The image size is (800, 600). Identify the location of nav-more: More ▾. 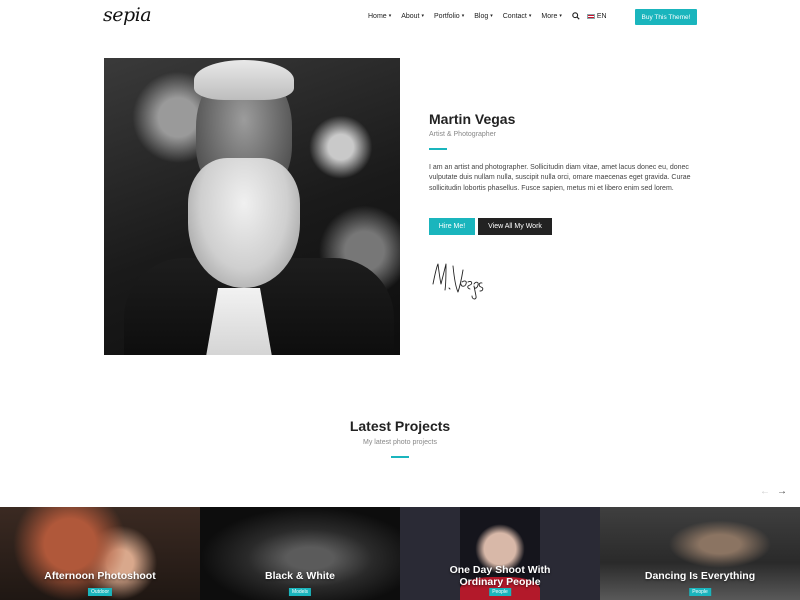
(551, 16).